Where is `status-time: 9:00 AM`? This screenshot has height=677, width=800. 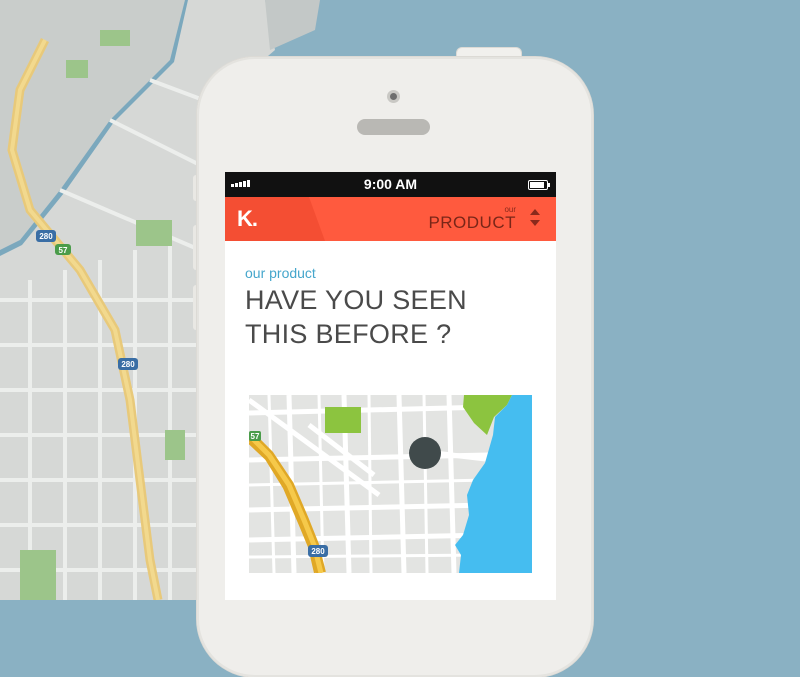 status-time: 9:00 AM is located at coordinates (390, 184).